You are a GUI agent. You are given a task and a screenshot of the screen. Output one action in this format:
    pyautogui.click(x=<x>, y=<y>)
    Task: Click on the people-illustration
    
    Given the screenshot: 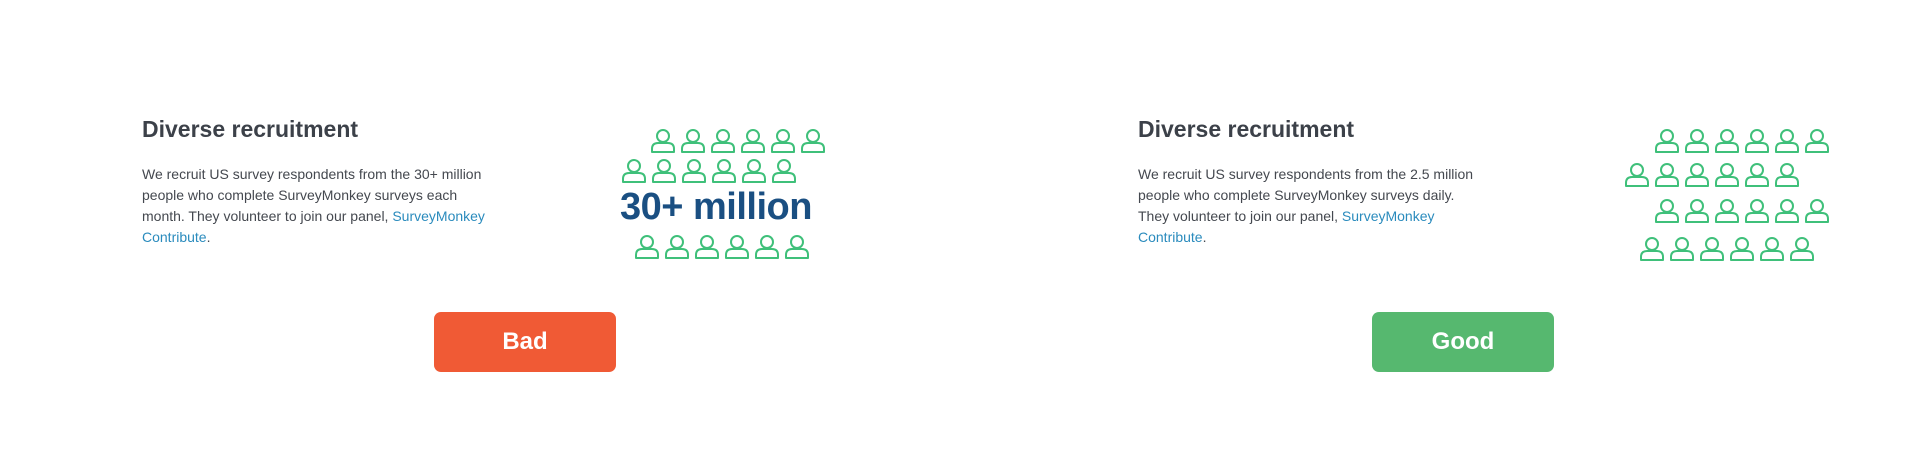 What is the action you would take?
    pyautogui.click(x=1729, y=198)
    